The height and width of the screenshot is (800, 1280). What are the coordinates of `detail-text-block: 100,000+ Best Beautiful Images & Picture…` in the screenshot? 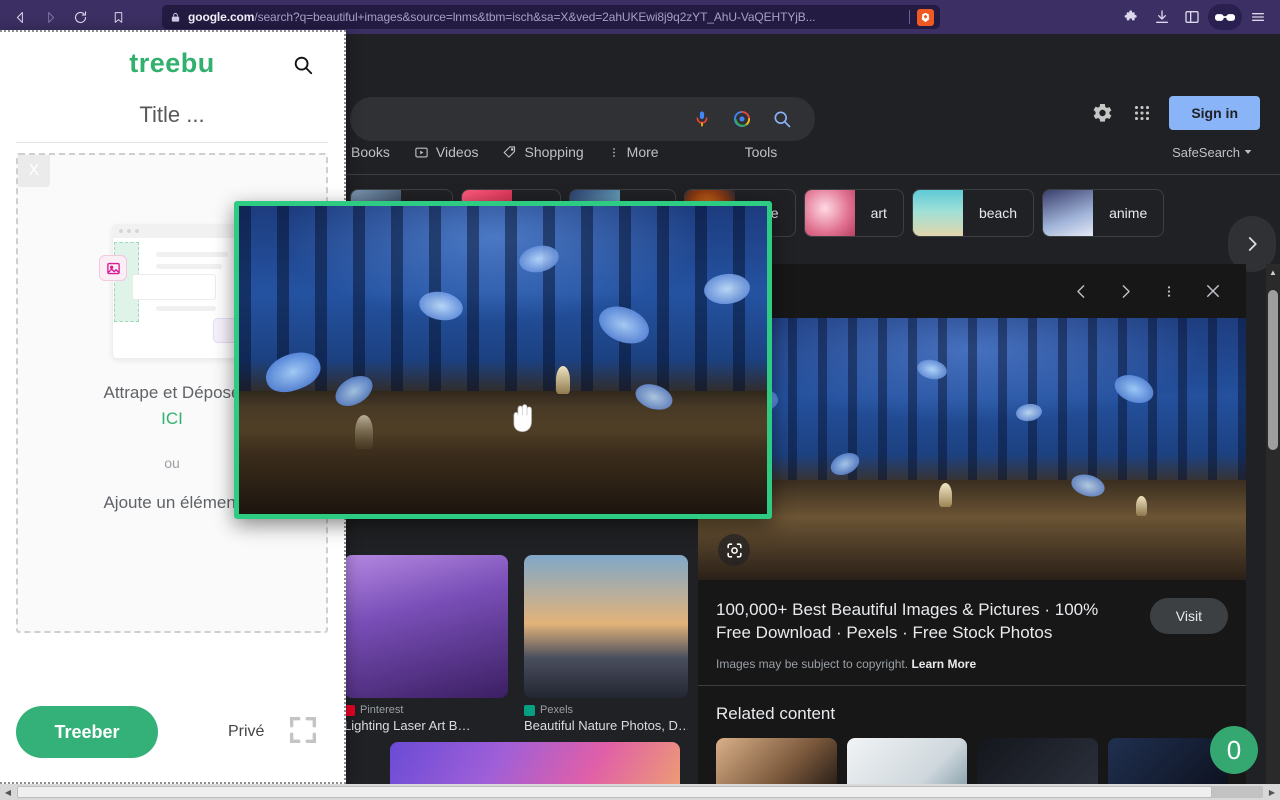 It's located at (933, 634).